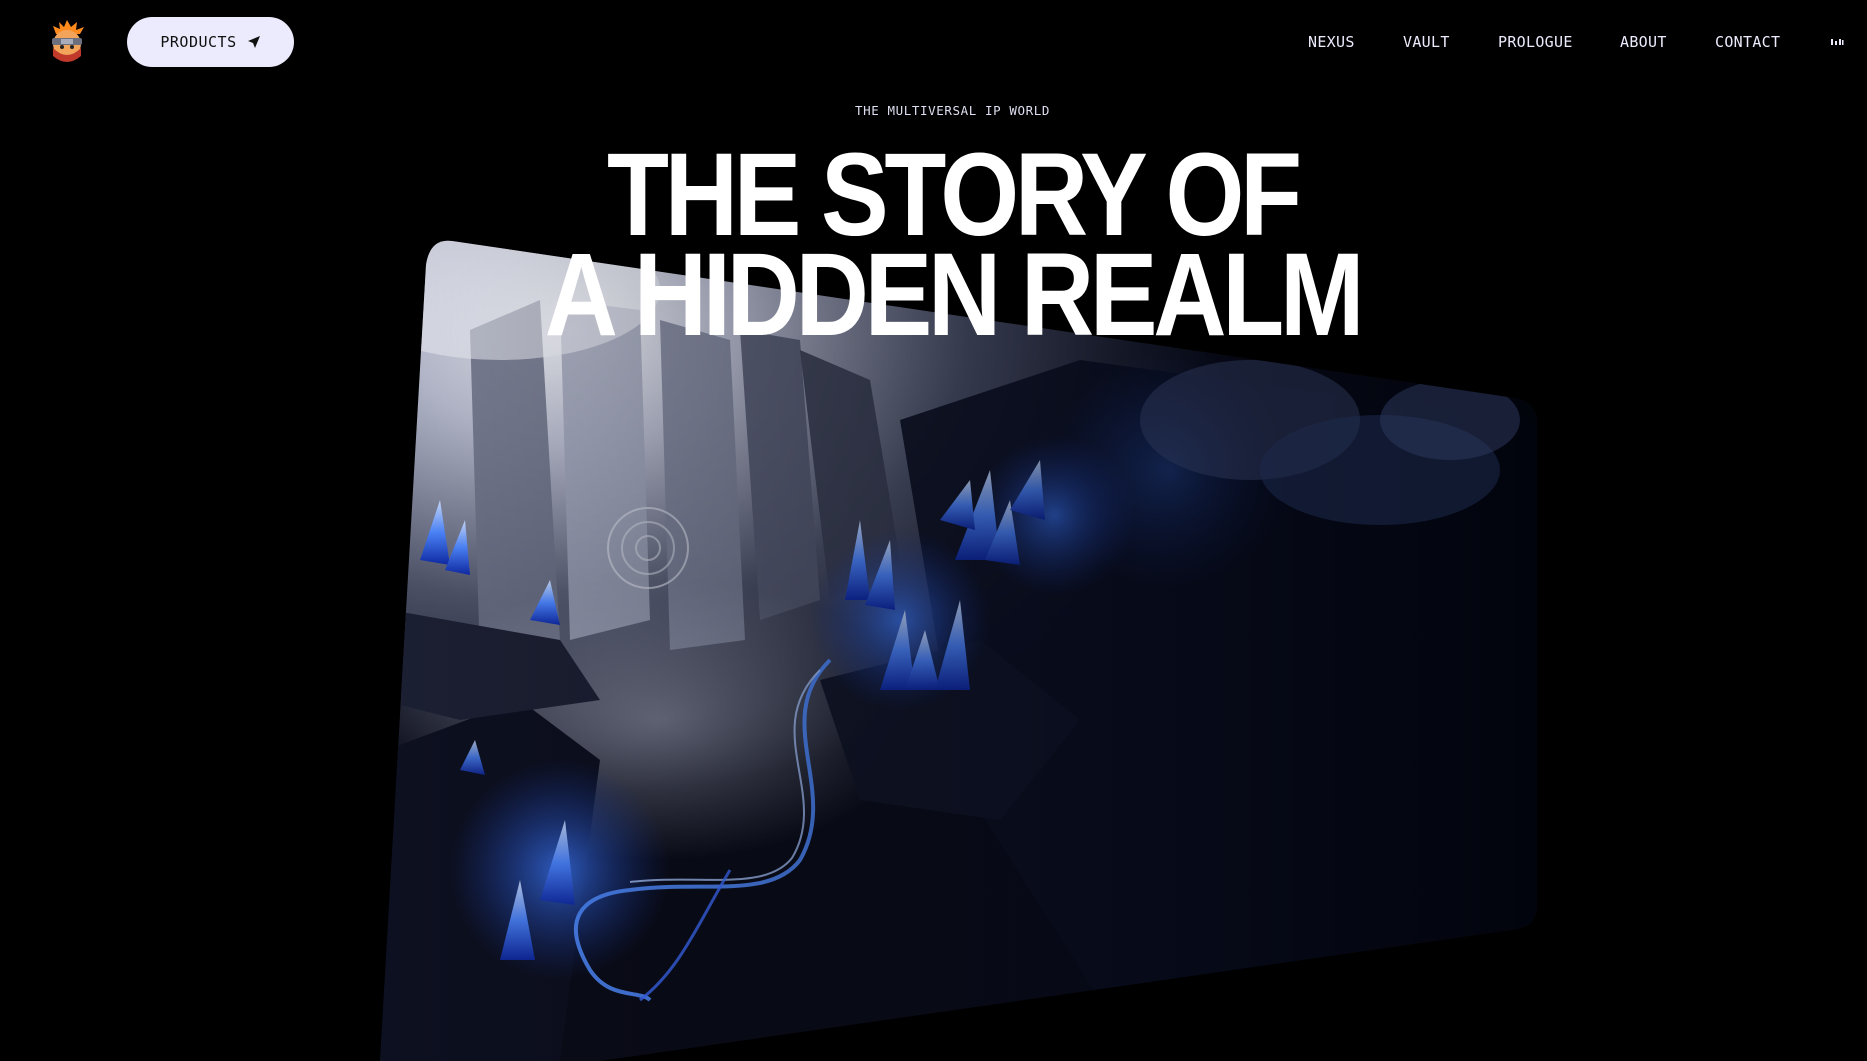  What do you see at coordinates (1643, 42) in the screenshot?
I see `nav-about: ABOUT` at bounding box center [1643, 42].